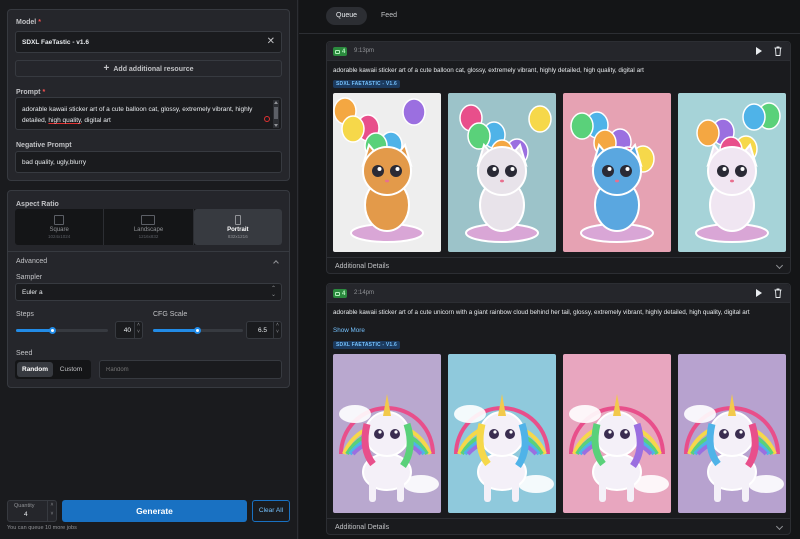  I want to click on model-value: SDXL FaeTastic - v1.6, so click(55, 42).